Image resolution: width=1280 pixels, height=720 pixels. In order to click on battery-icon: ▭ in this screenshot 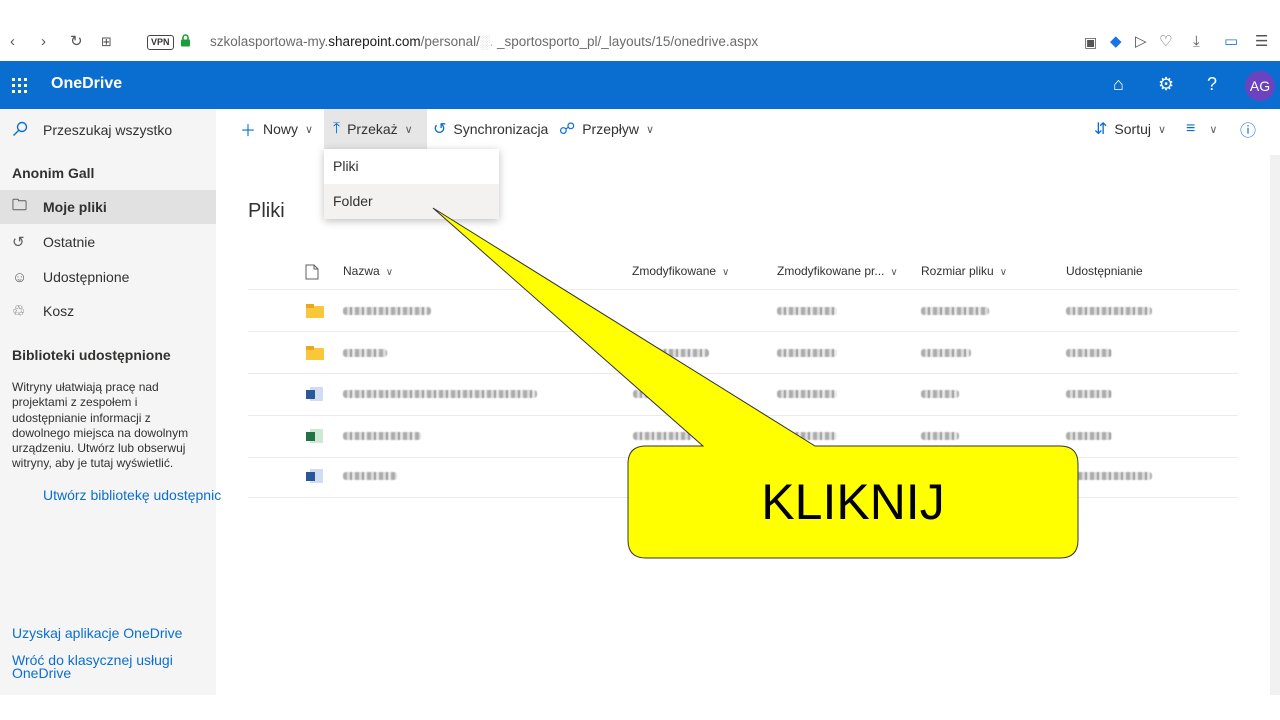, I will do `click(1231, 42)`.